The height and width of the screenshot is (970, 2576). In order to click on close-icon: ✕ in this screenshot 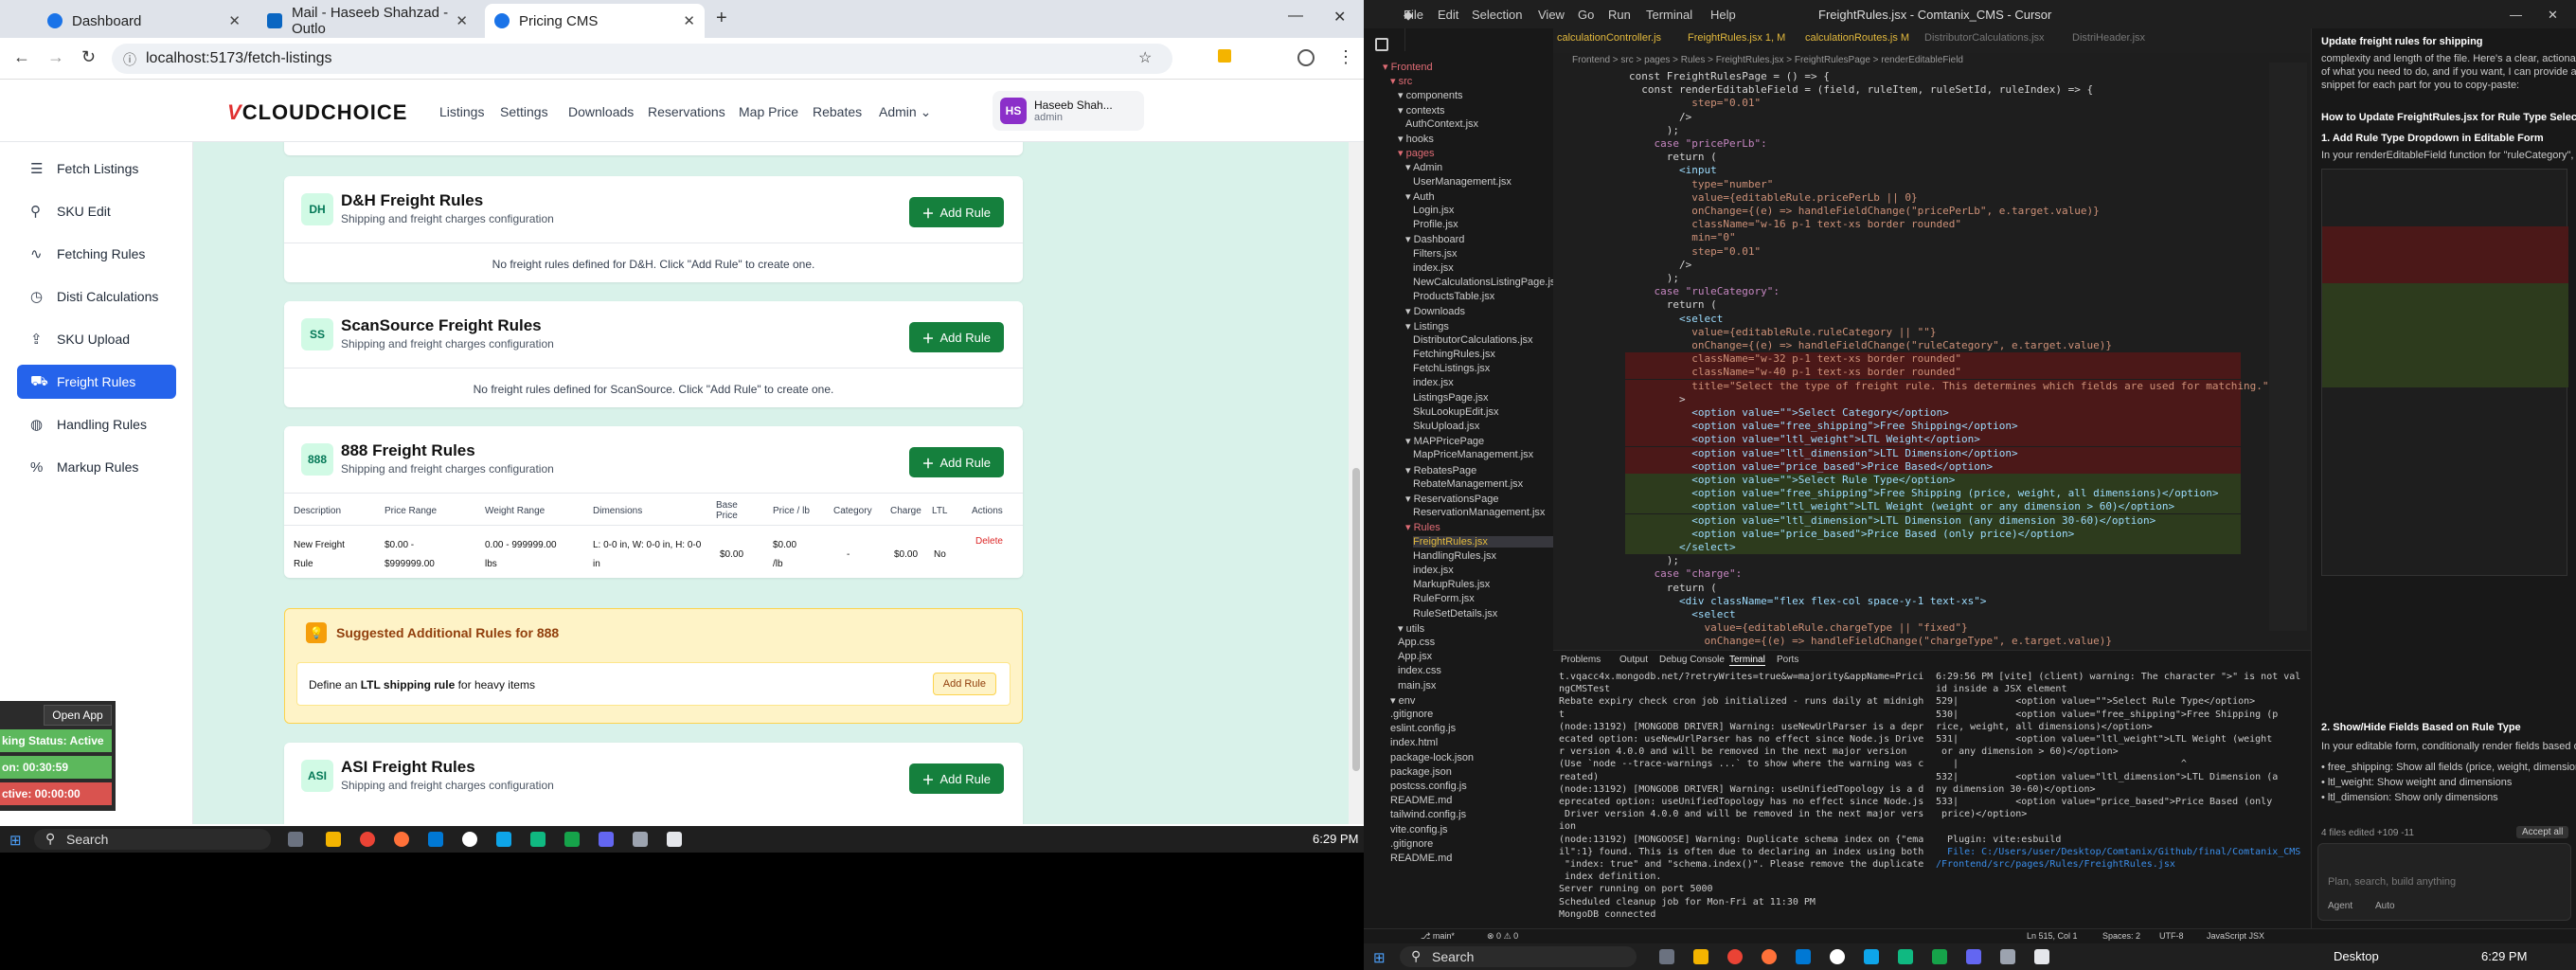, I will do `click(234, 20)`.